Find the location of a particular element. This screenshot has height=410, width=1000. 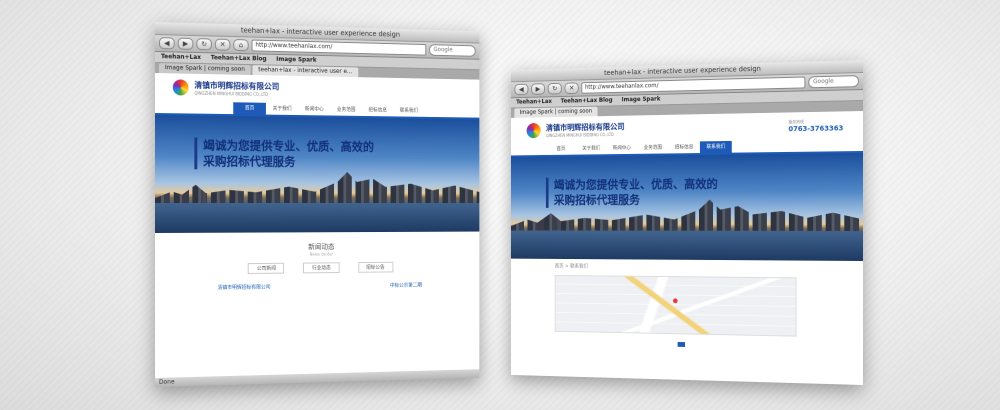

news-tabs: 公司新闻 行业动态 招标公告 is located at coordinates (317, 268).